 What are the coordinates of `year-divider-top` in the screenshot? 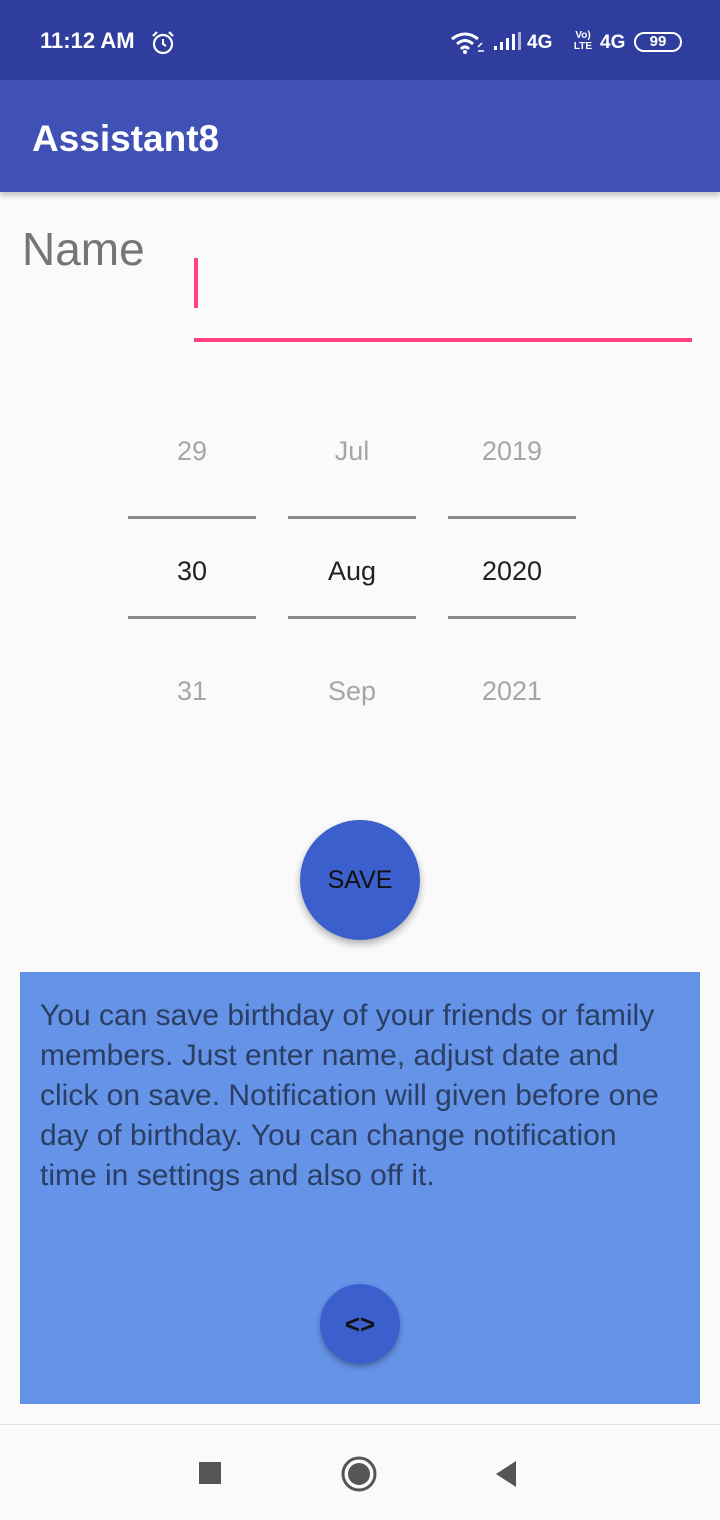 It's located at (512, 517).